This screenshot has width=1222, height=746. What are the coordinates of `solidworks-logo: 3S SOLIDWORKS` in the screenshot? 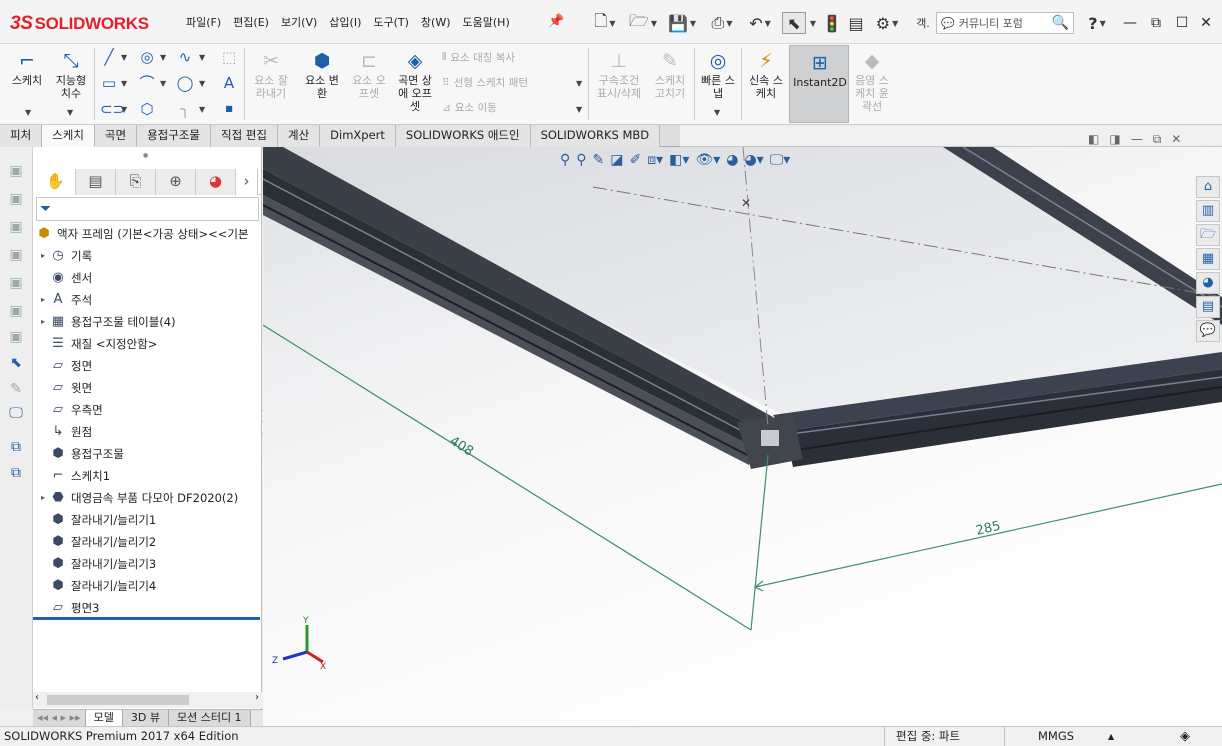 It's located at (83, 24).